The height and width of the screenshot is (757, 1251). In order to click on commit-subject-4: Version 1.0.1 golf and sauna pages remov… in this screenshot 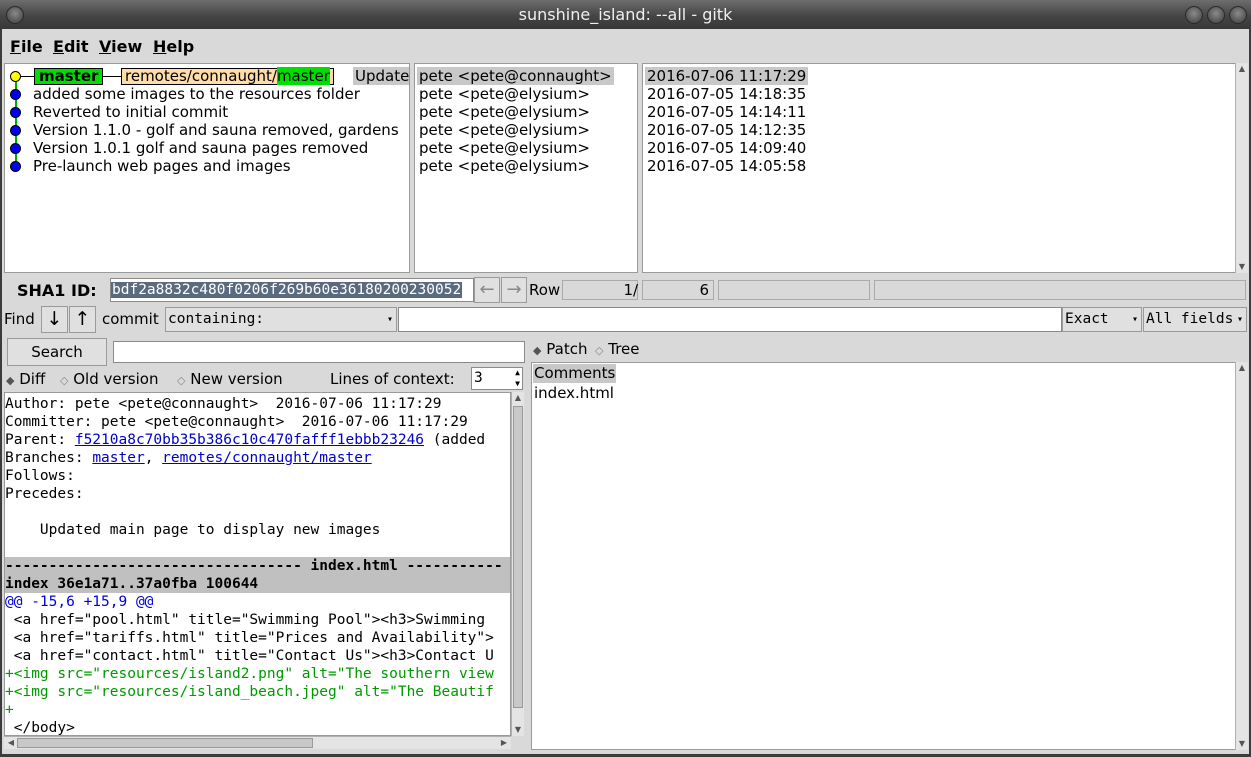, I will do `click(200, 148)`.